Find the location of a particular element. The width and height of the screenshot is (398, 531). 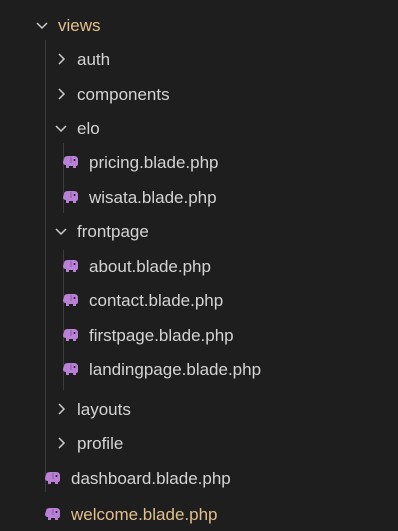

tree-file-pricing: pricing.blade.php is located at coordinates (199, 162).